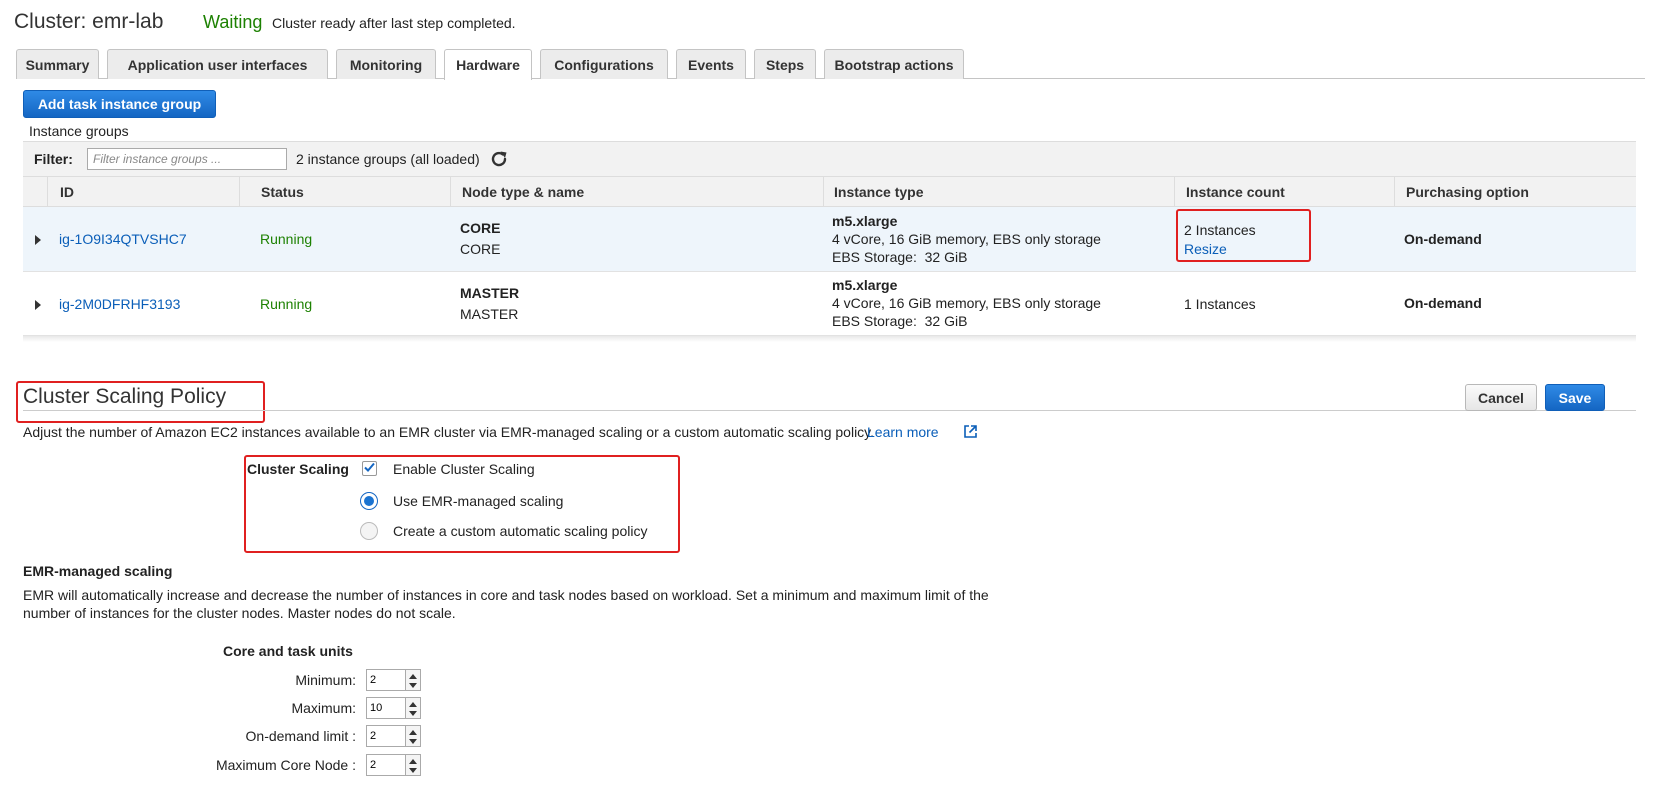 The image size is (1661, 794). Describe the element at coordinates (282, 192) in the screenshot. I see `column-status: Status` at that location.